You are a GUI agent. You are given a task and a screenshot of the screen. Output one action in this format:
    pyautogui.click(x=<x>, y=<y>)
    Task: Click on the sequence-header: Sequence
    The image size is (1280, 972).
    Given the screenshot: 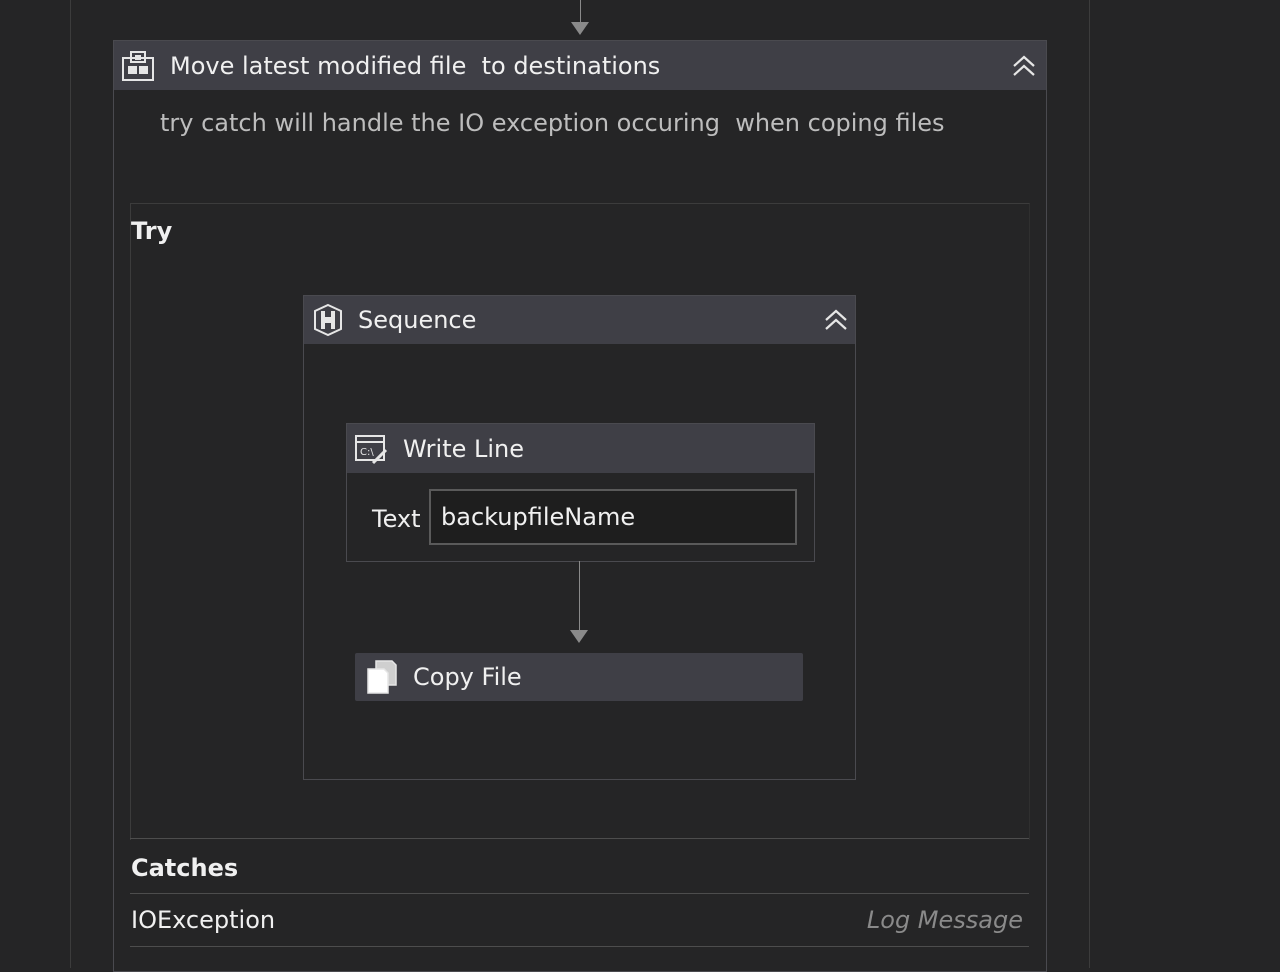 What is the action you would take?
    pyautogui.click(x=579, y=320)
    